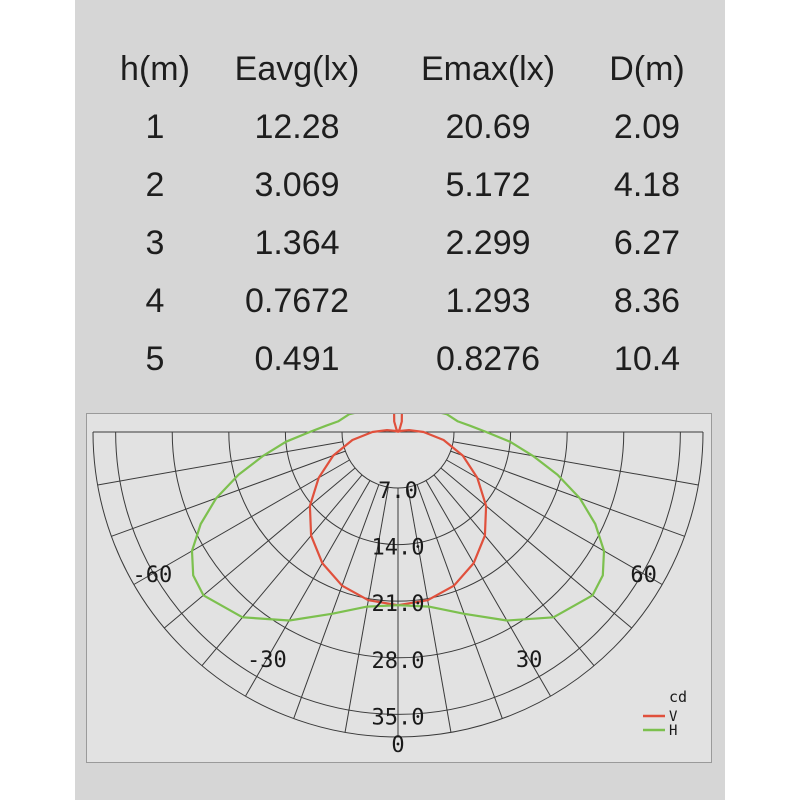 The image size is (800, 800). I want to click on polar-legend: cdVH, so click(665, 713).